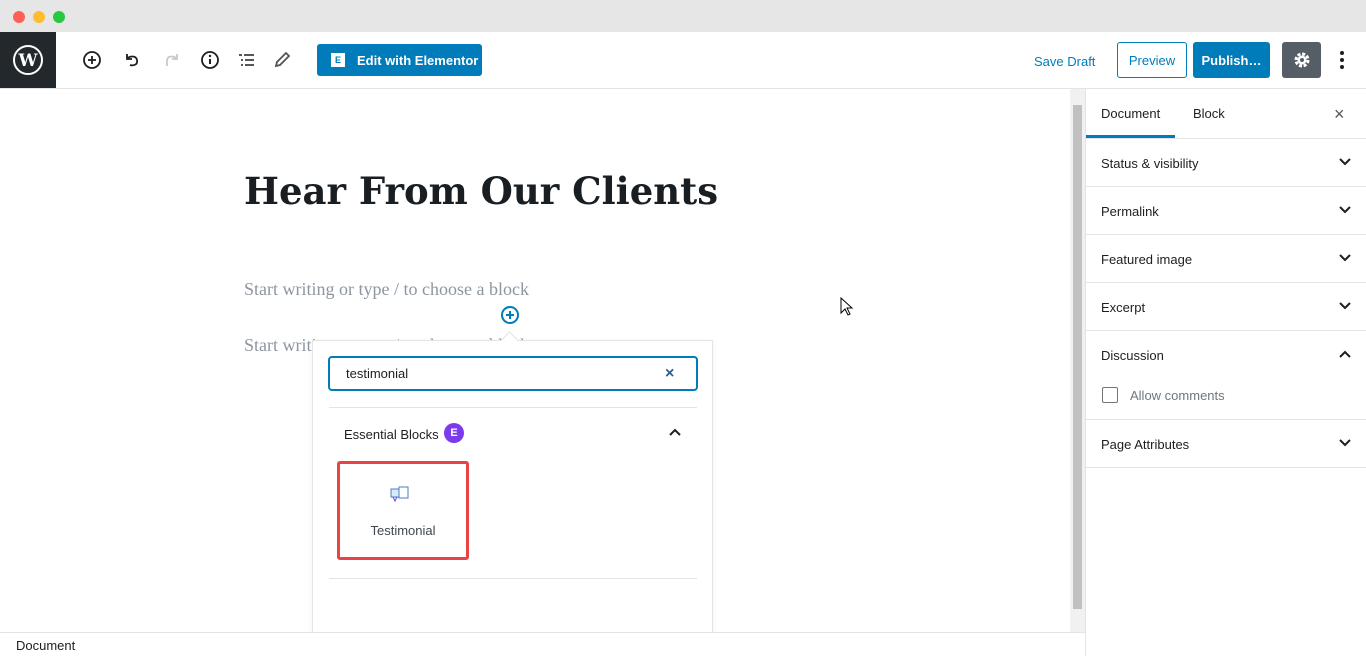 The image size is (1366, 656). I want to click on preview-button: Preview, so click(1152, 60).